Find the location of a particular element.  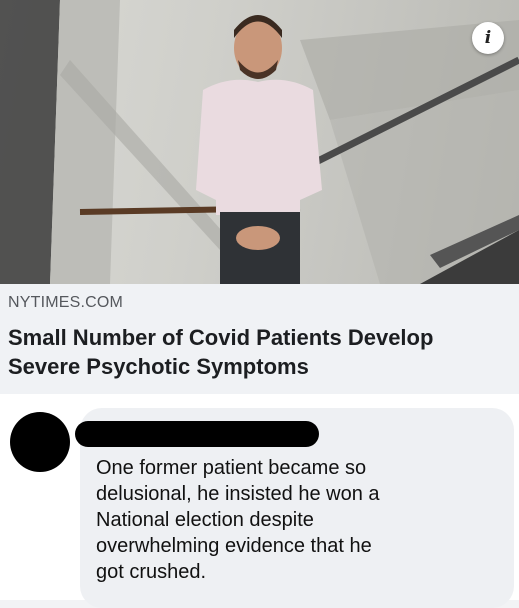

info-icon: i is located at coordinates (488, 38).